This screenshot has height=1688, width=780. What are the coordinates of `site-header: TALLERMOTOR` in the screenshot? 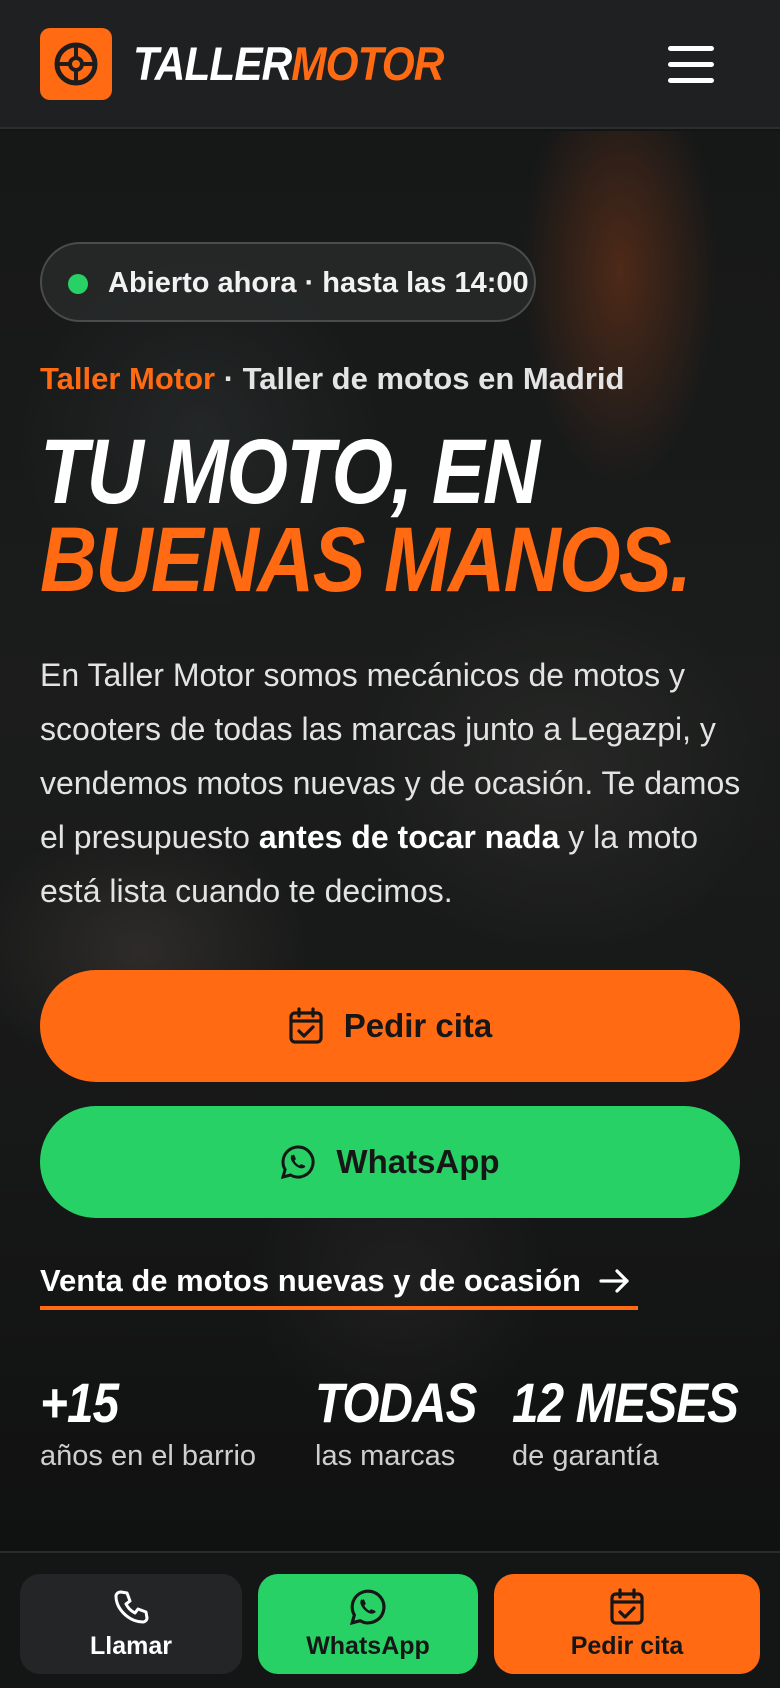 It's located at (390, 64).